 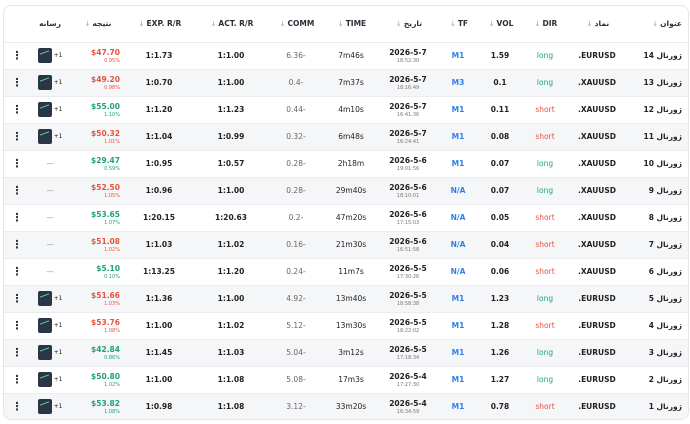 What do you see at coordinates (408, 163) in the screenshot?
I see `date-cell: 2026-5-6 19:01:56` at bounding box center [408, 163].